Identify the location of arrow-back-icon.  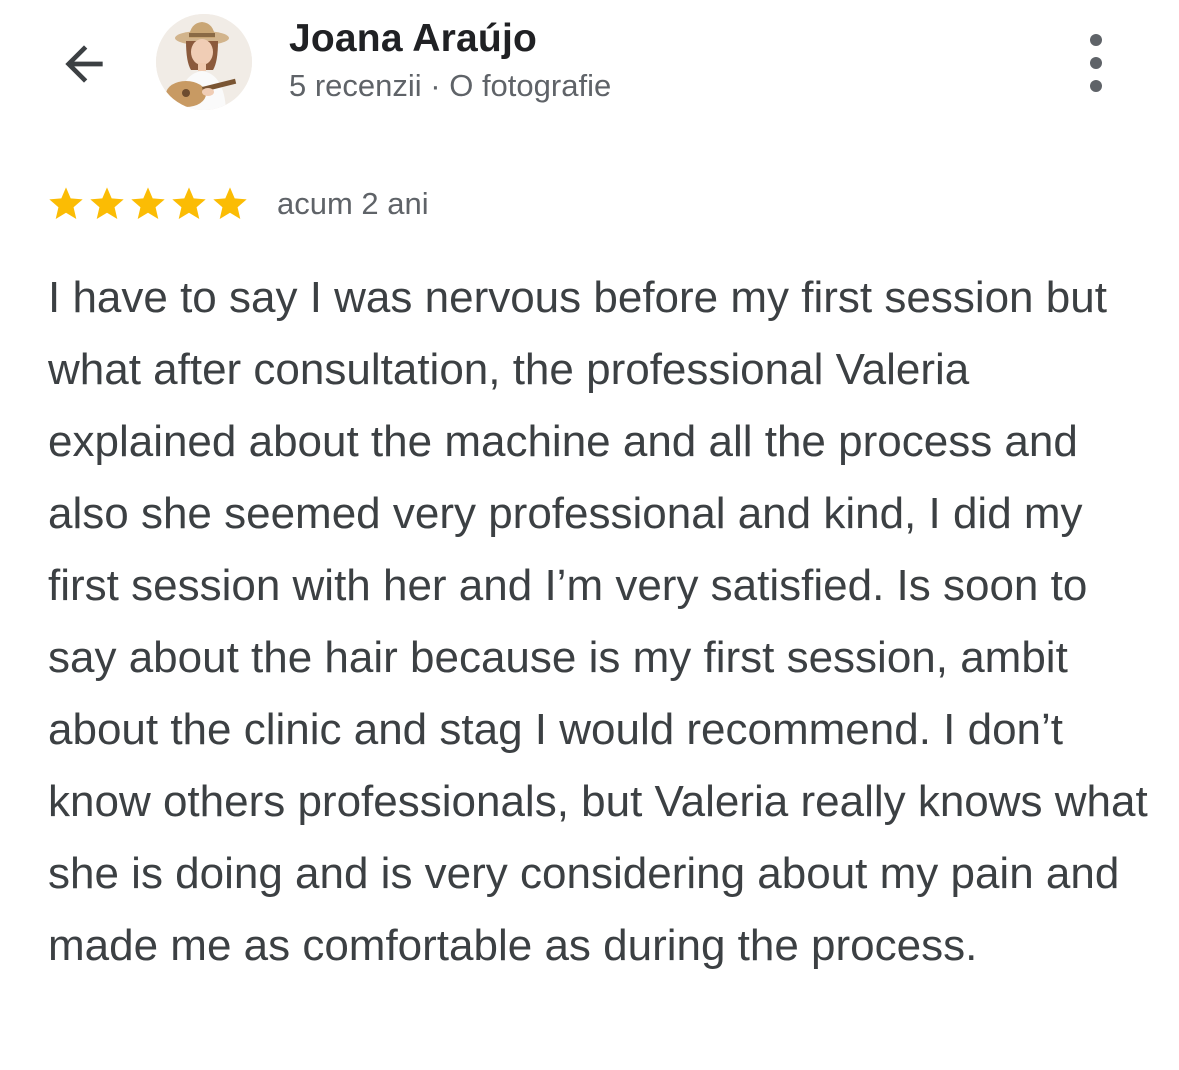
(84, 64).